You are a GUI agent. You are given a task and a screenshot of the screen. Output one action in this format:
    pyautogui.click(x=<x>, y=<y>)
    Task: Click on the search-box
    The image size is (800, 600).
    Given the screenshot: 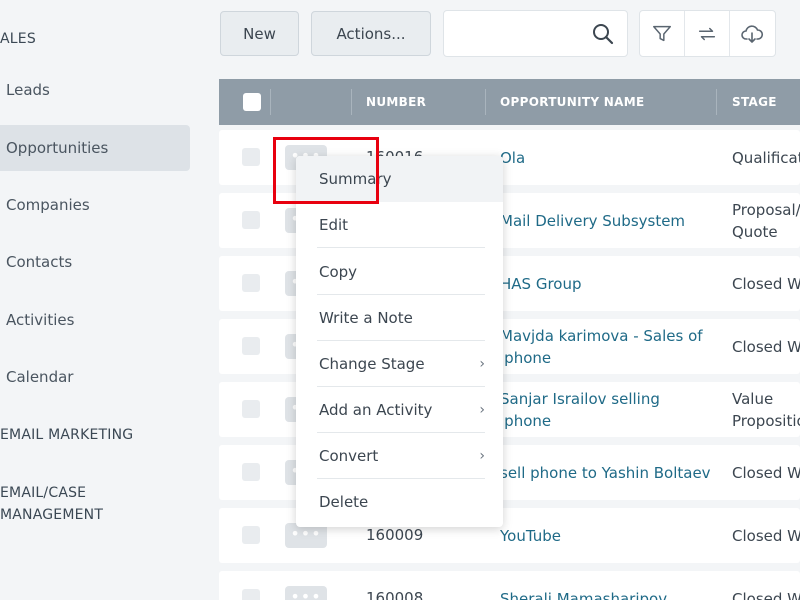 What is the action you would take?
    pyautogui.click(x=535, y=33)
    